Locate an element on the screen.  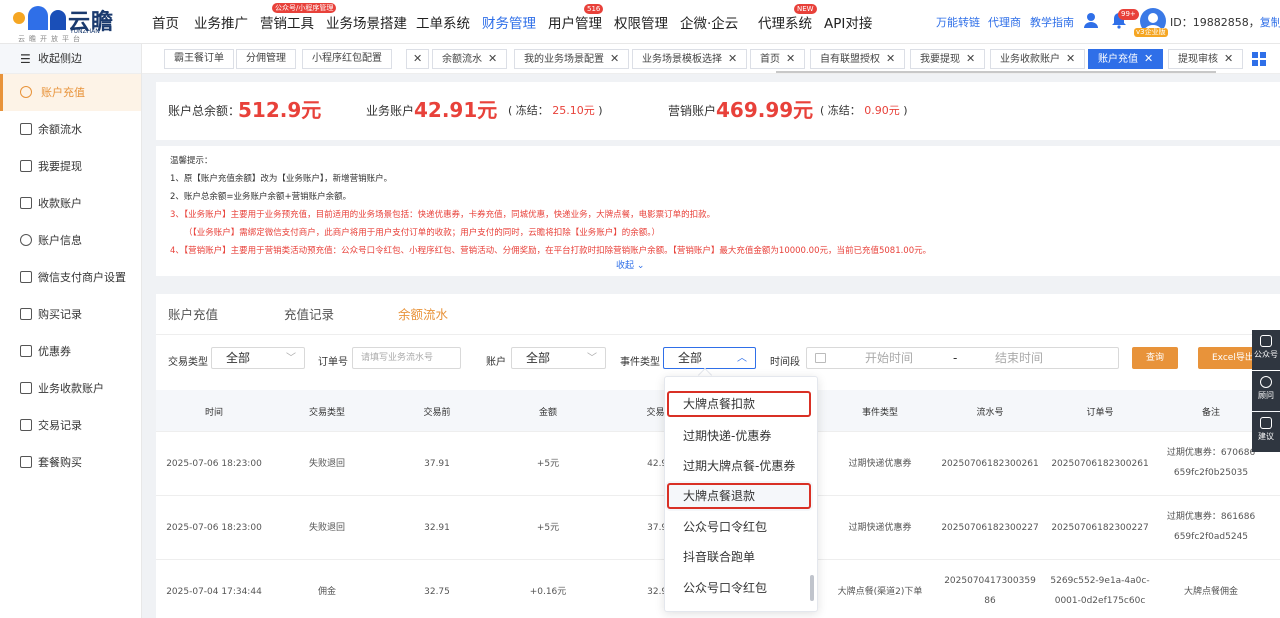
dropdown-option: 过期大牌点餐 is located at coordinates (739, 607).